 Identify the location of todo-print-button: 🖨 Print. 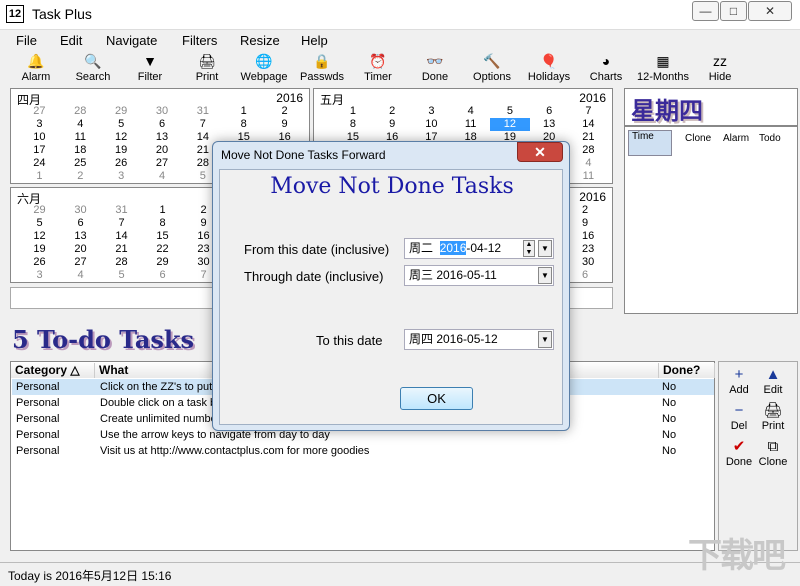
(773, 417).